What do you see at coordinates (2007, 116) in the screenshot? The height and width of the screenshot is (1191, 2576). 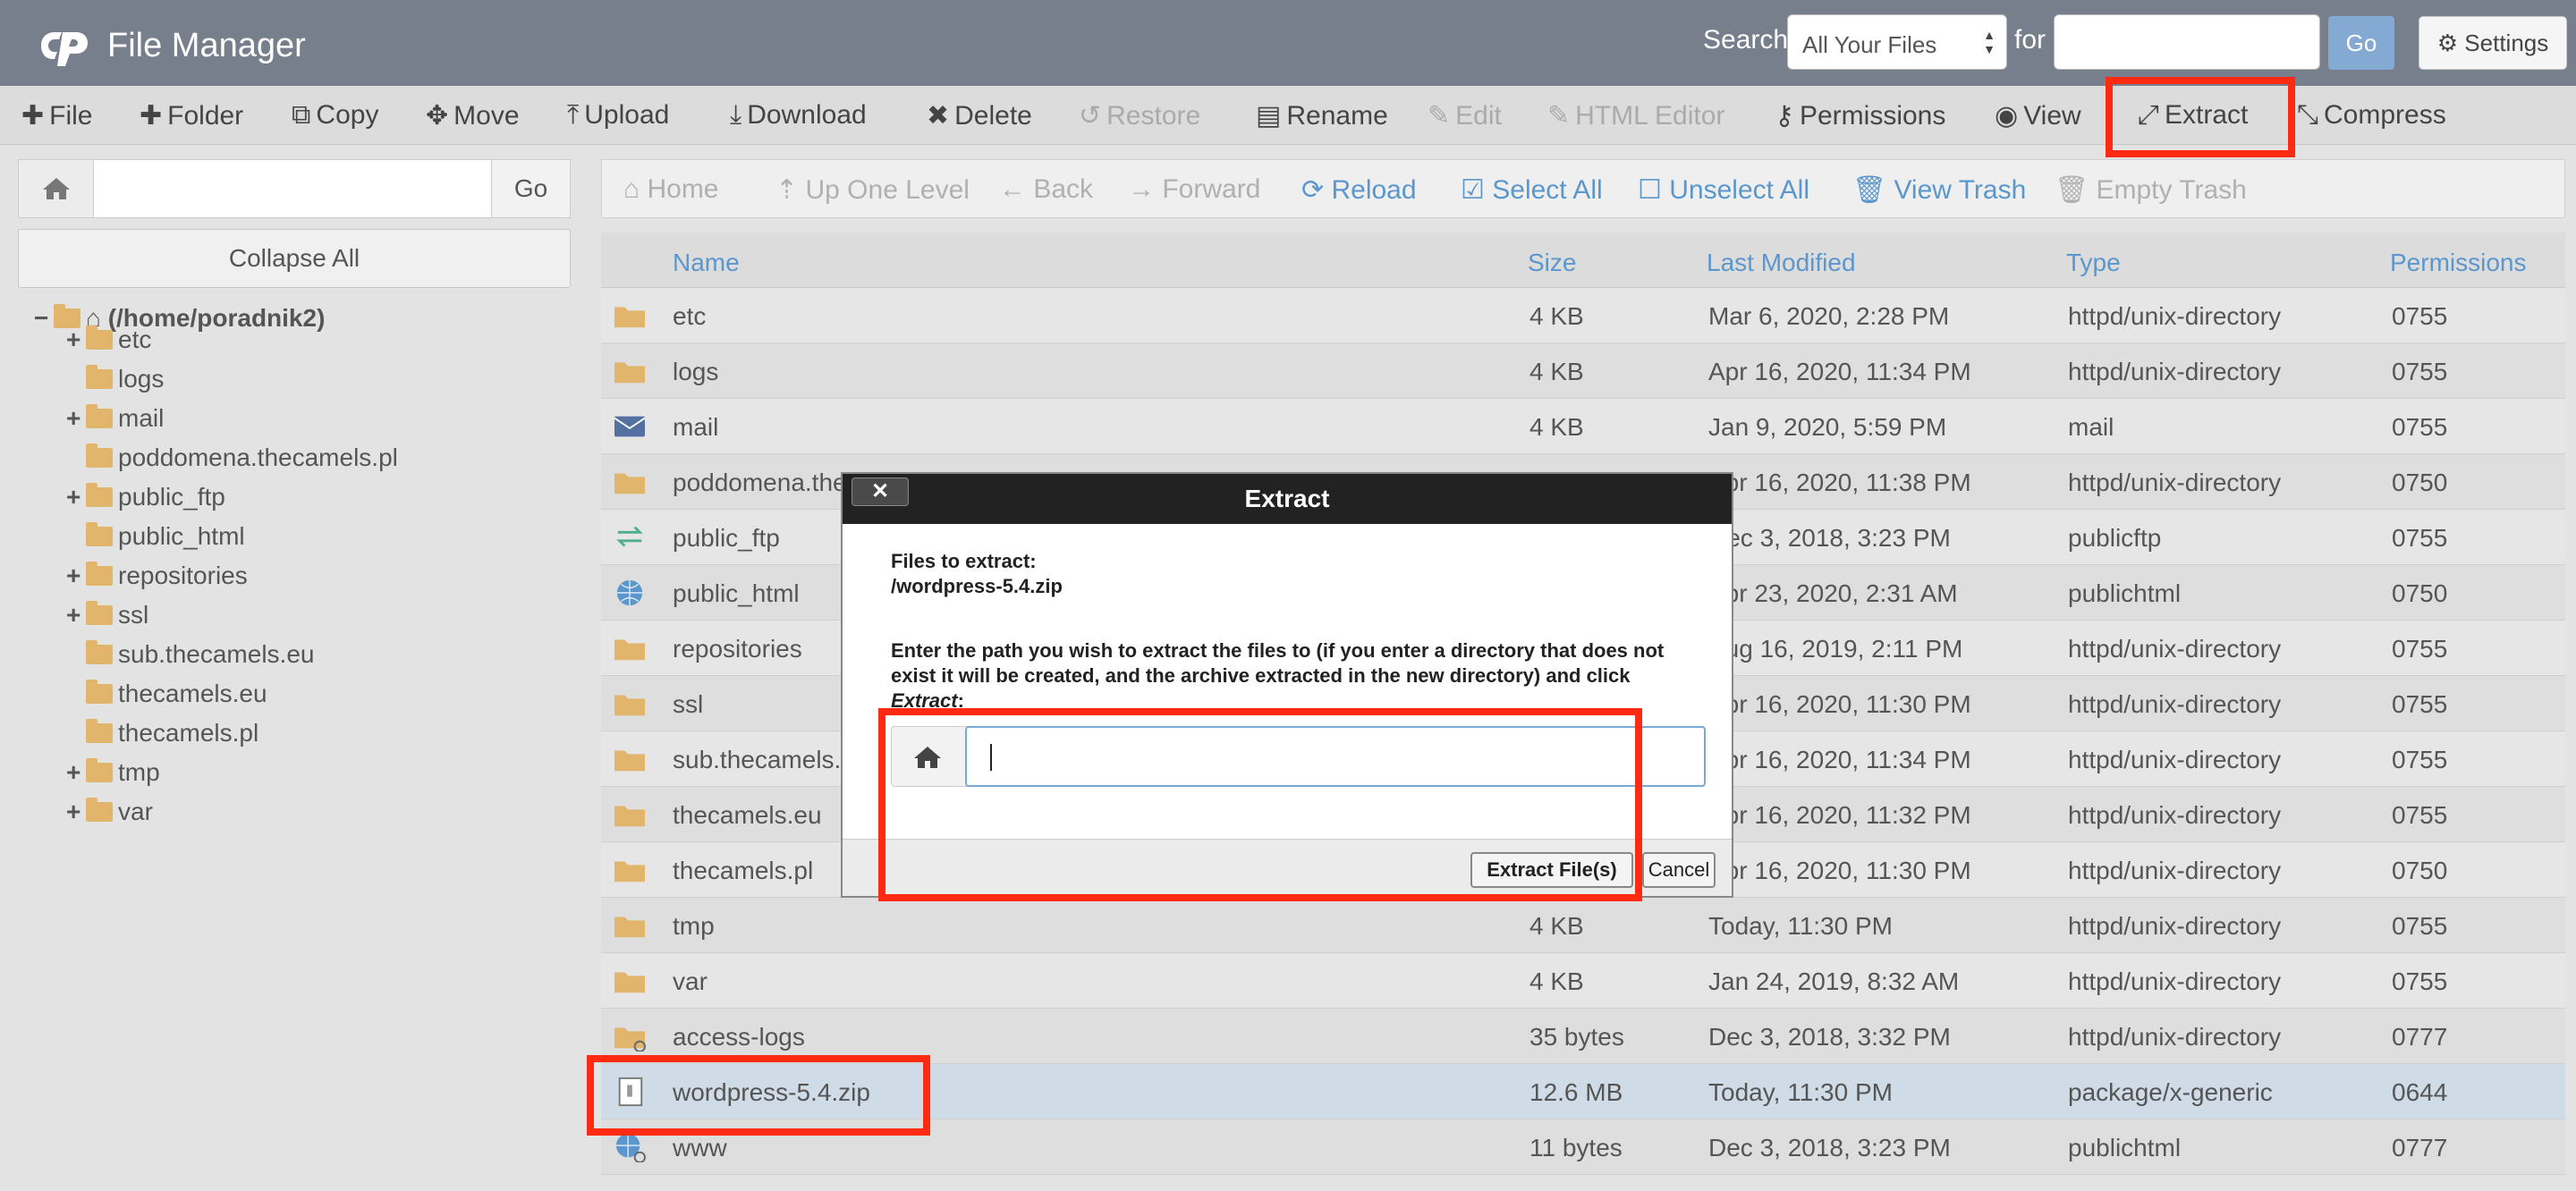 I see `eye-icon: ◉` at bounding box center [2007, 116].